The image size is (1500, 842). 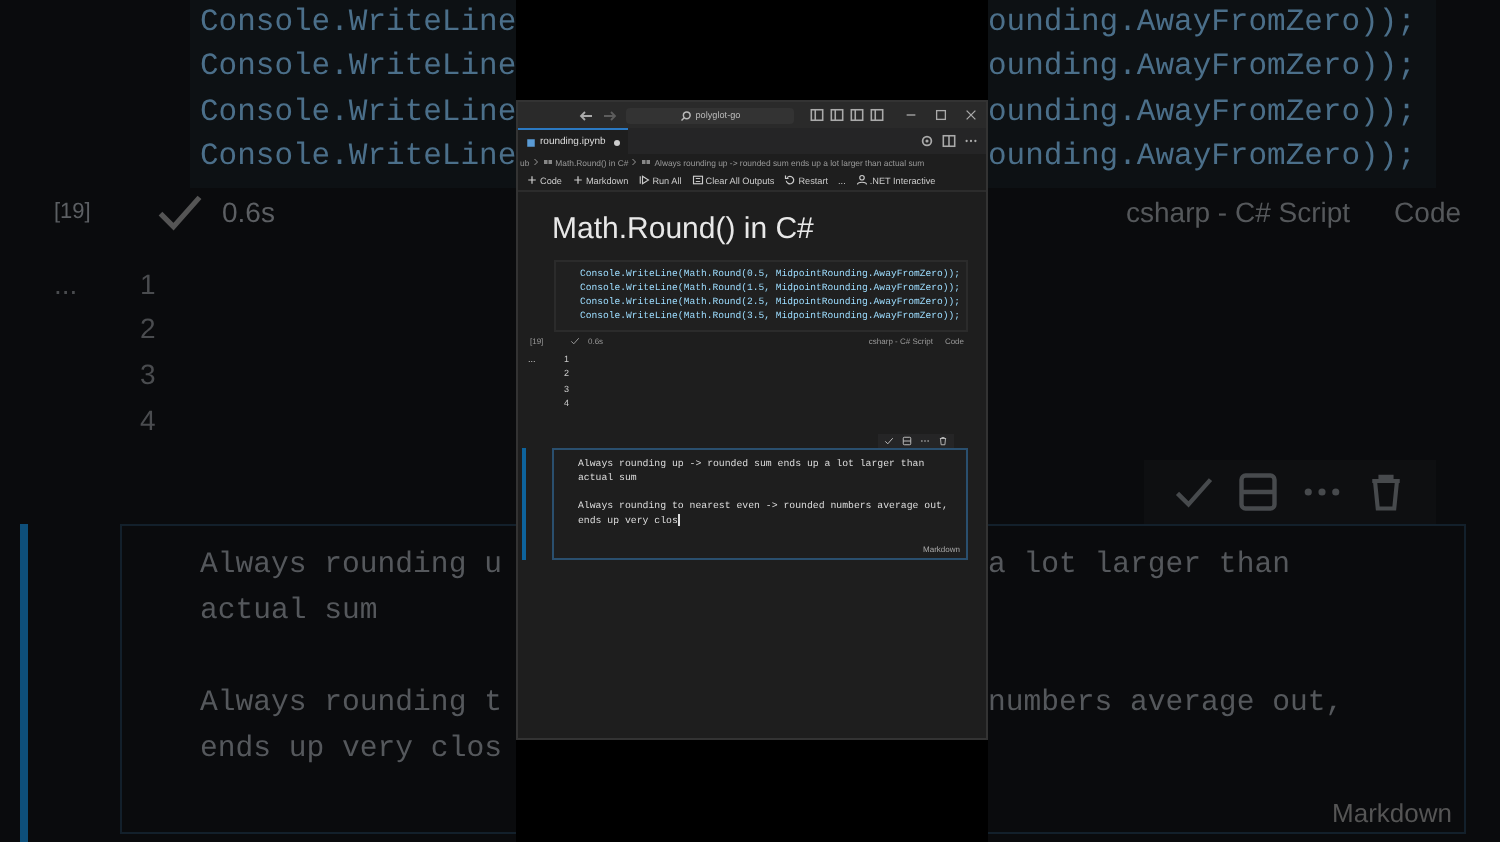 I want to click on output-line: 3, so click(x=148, y=376).